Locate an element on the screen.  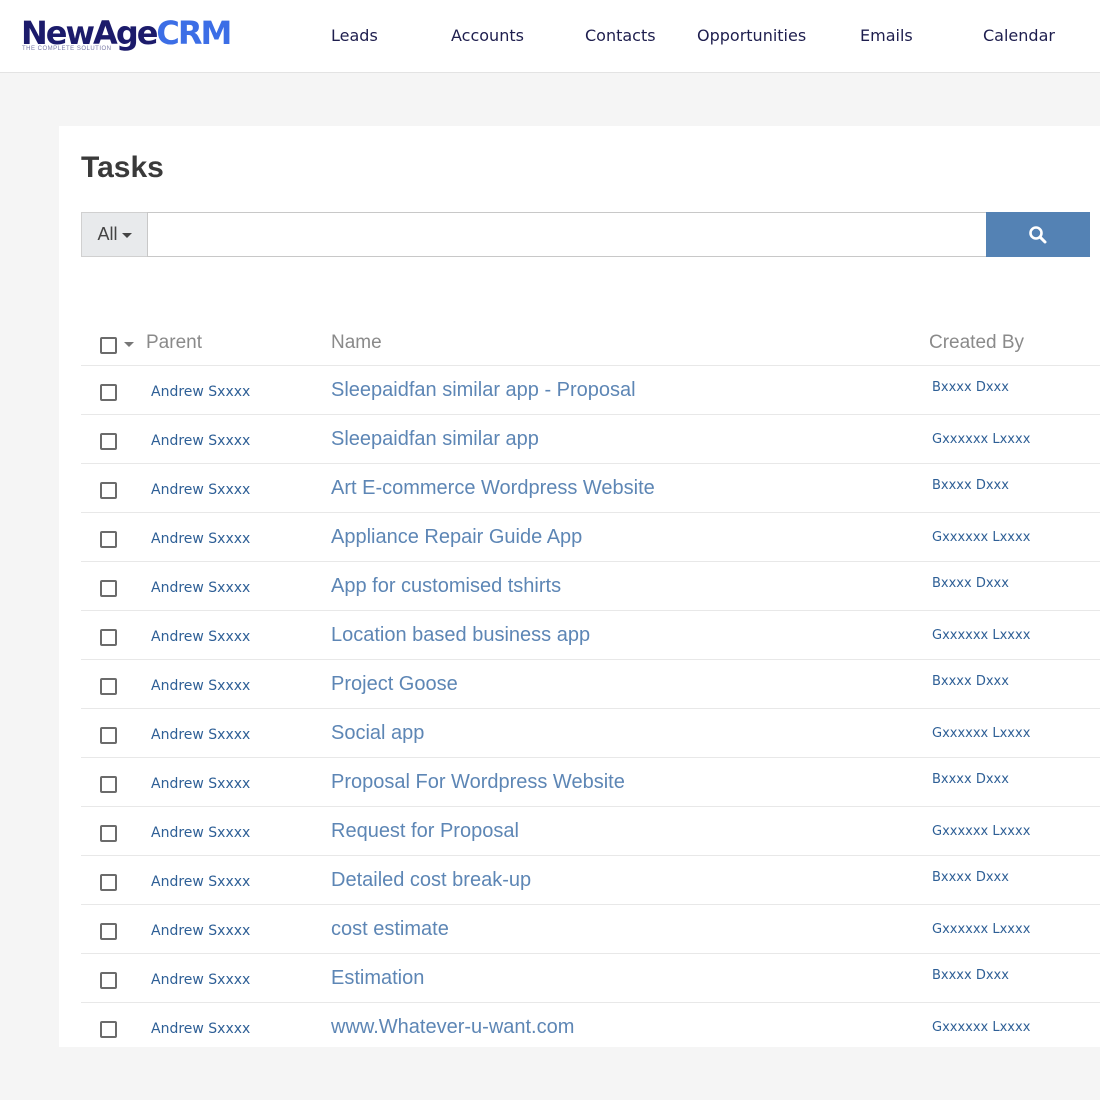
row-task-name-link: www.Whatever-u-want.com is located at coordinates (452, 1027).